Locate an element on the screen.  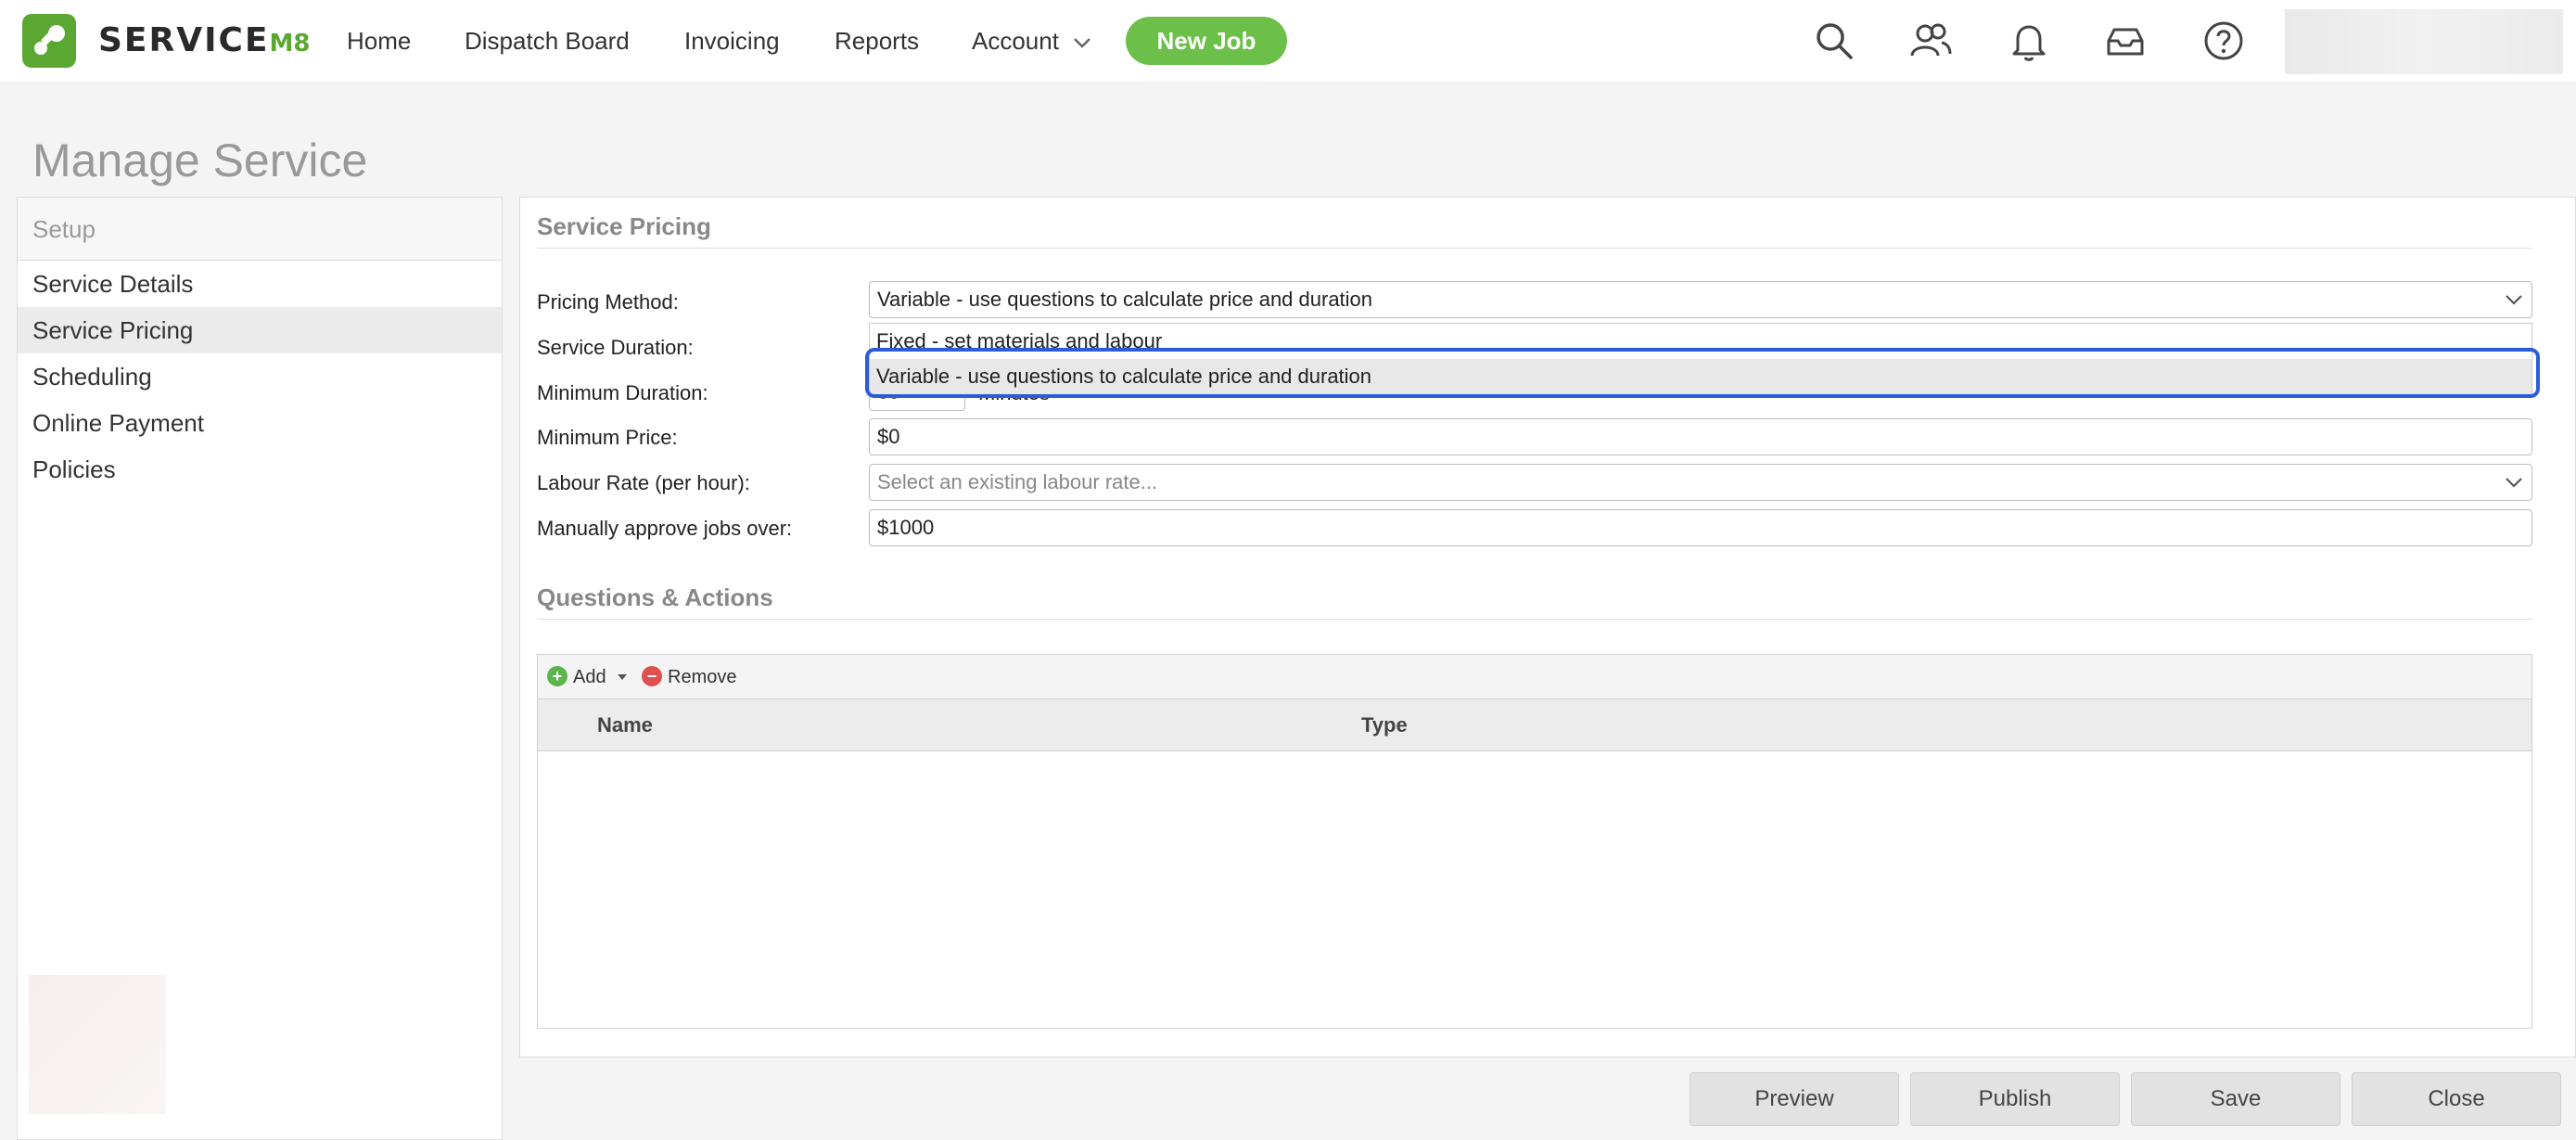
people-icon is located at coordinates (1930, 41).